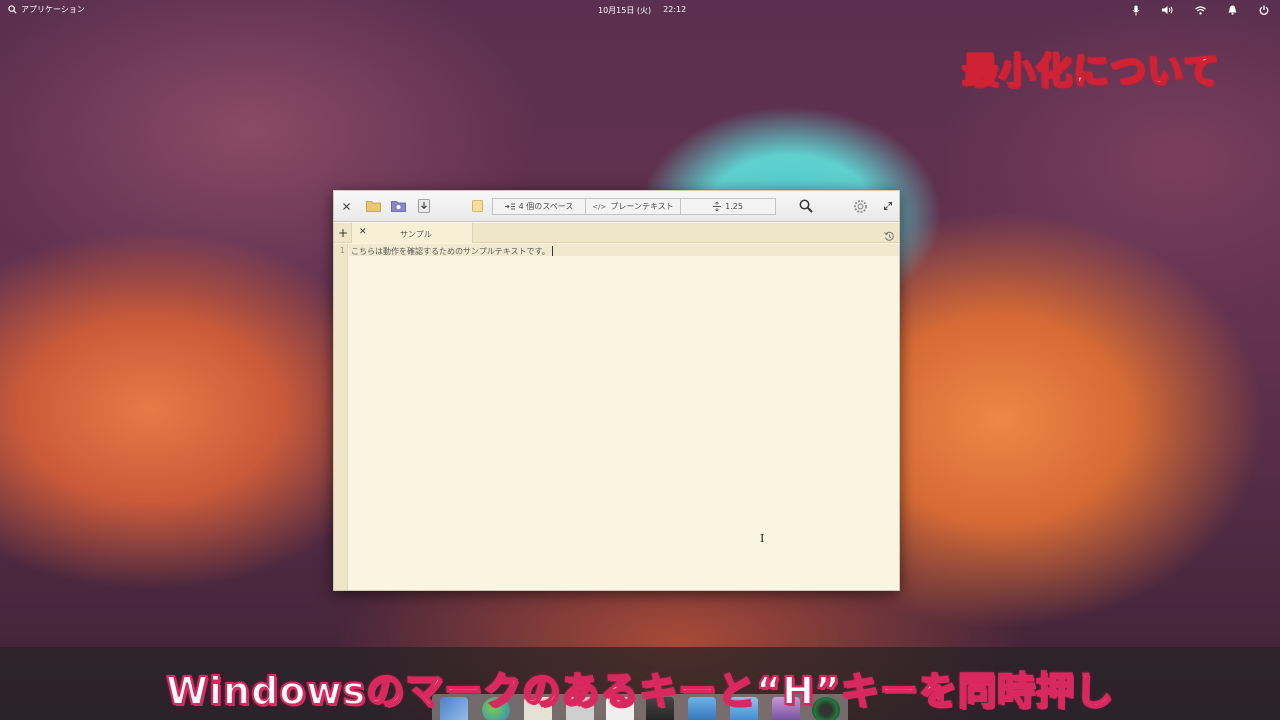  Describe the element at coordinates (616, 233) in the screenshot. I see `tab-bar: + ✕ サンプル` at that location.